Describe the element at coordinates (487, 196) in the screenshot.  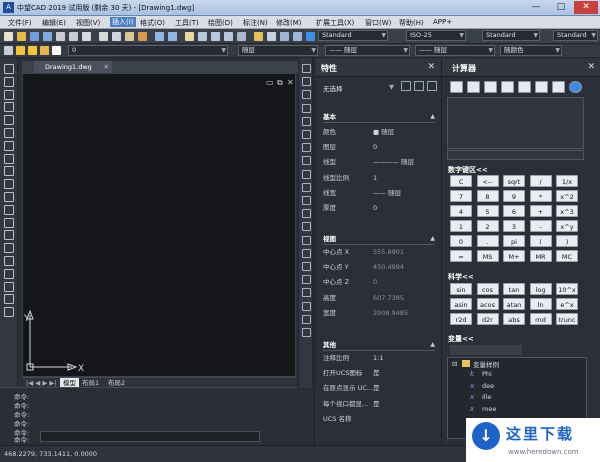
I see `calc-button: 8` at that location.